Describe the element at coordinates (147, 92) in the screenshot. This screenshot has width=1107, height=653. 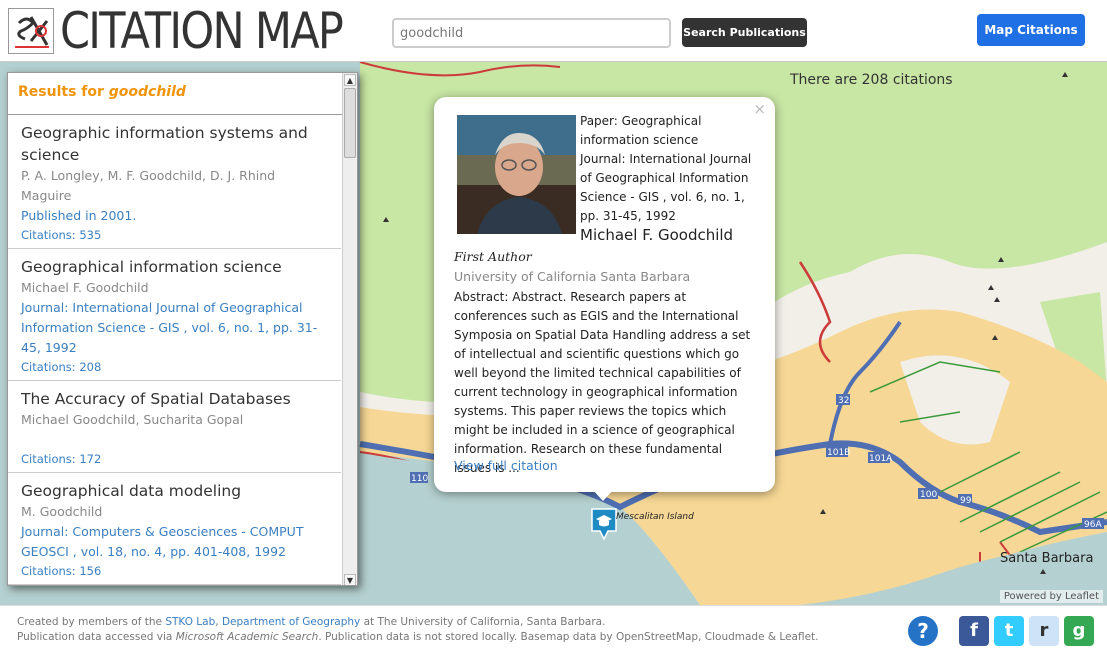
I see `results-query: goodchild` at that location.